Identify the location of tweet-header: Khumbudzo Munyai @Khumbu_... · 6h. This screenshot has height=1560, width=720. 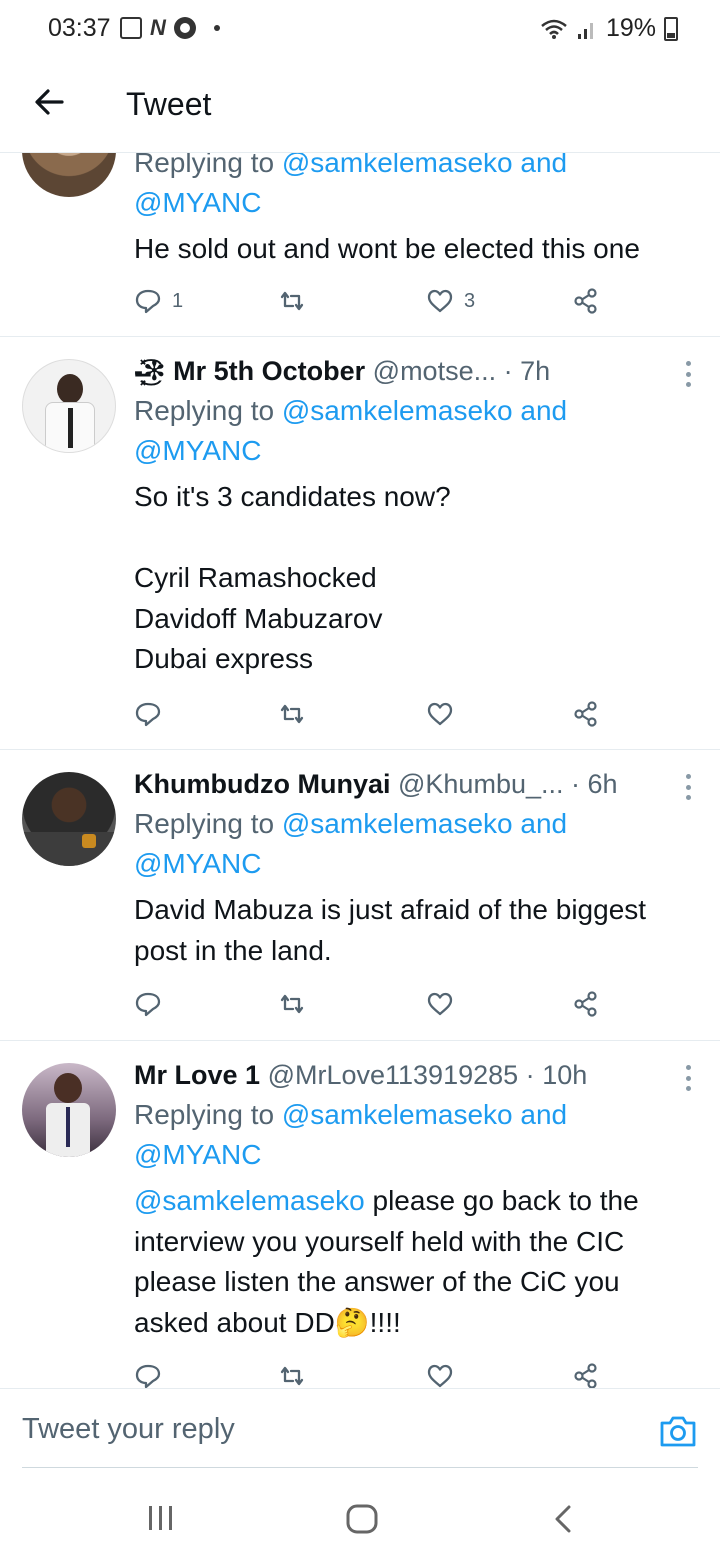
(376, 784).